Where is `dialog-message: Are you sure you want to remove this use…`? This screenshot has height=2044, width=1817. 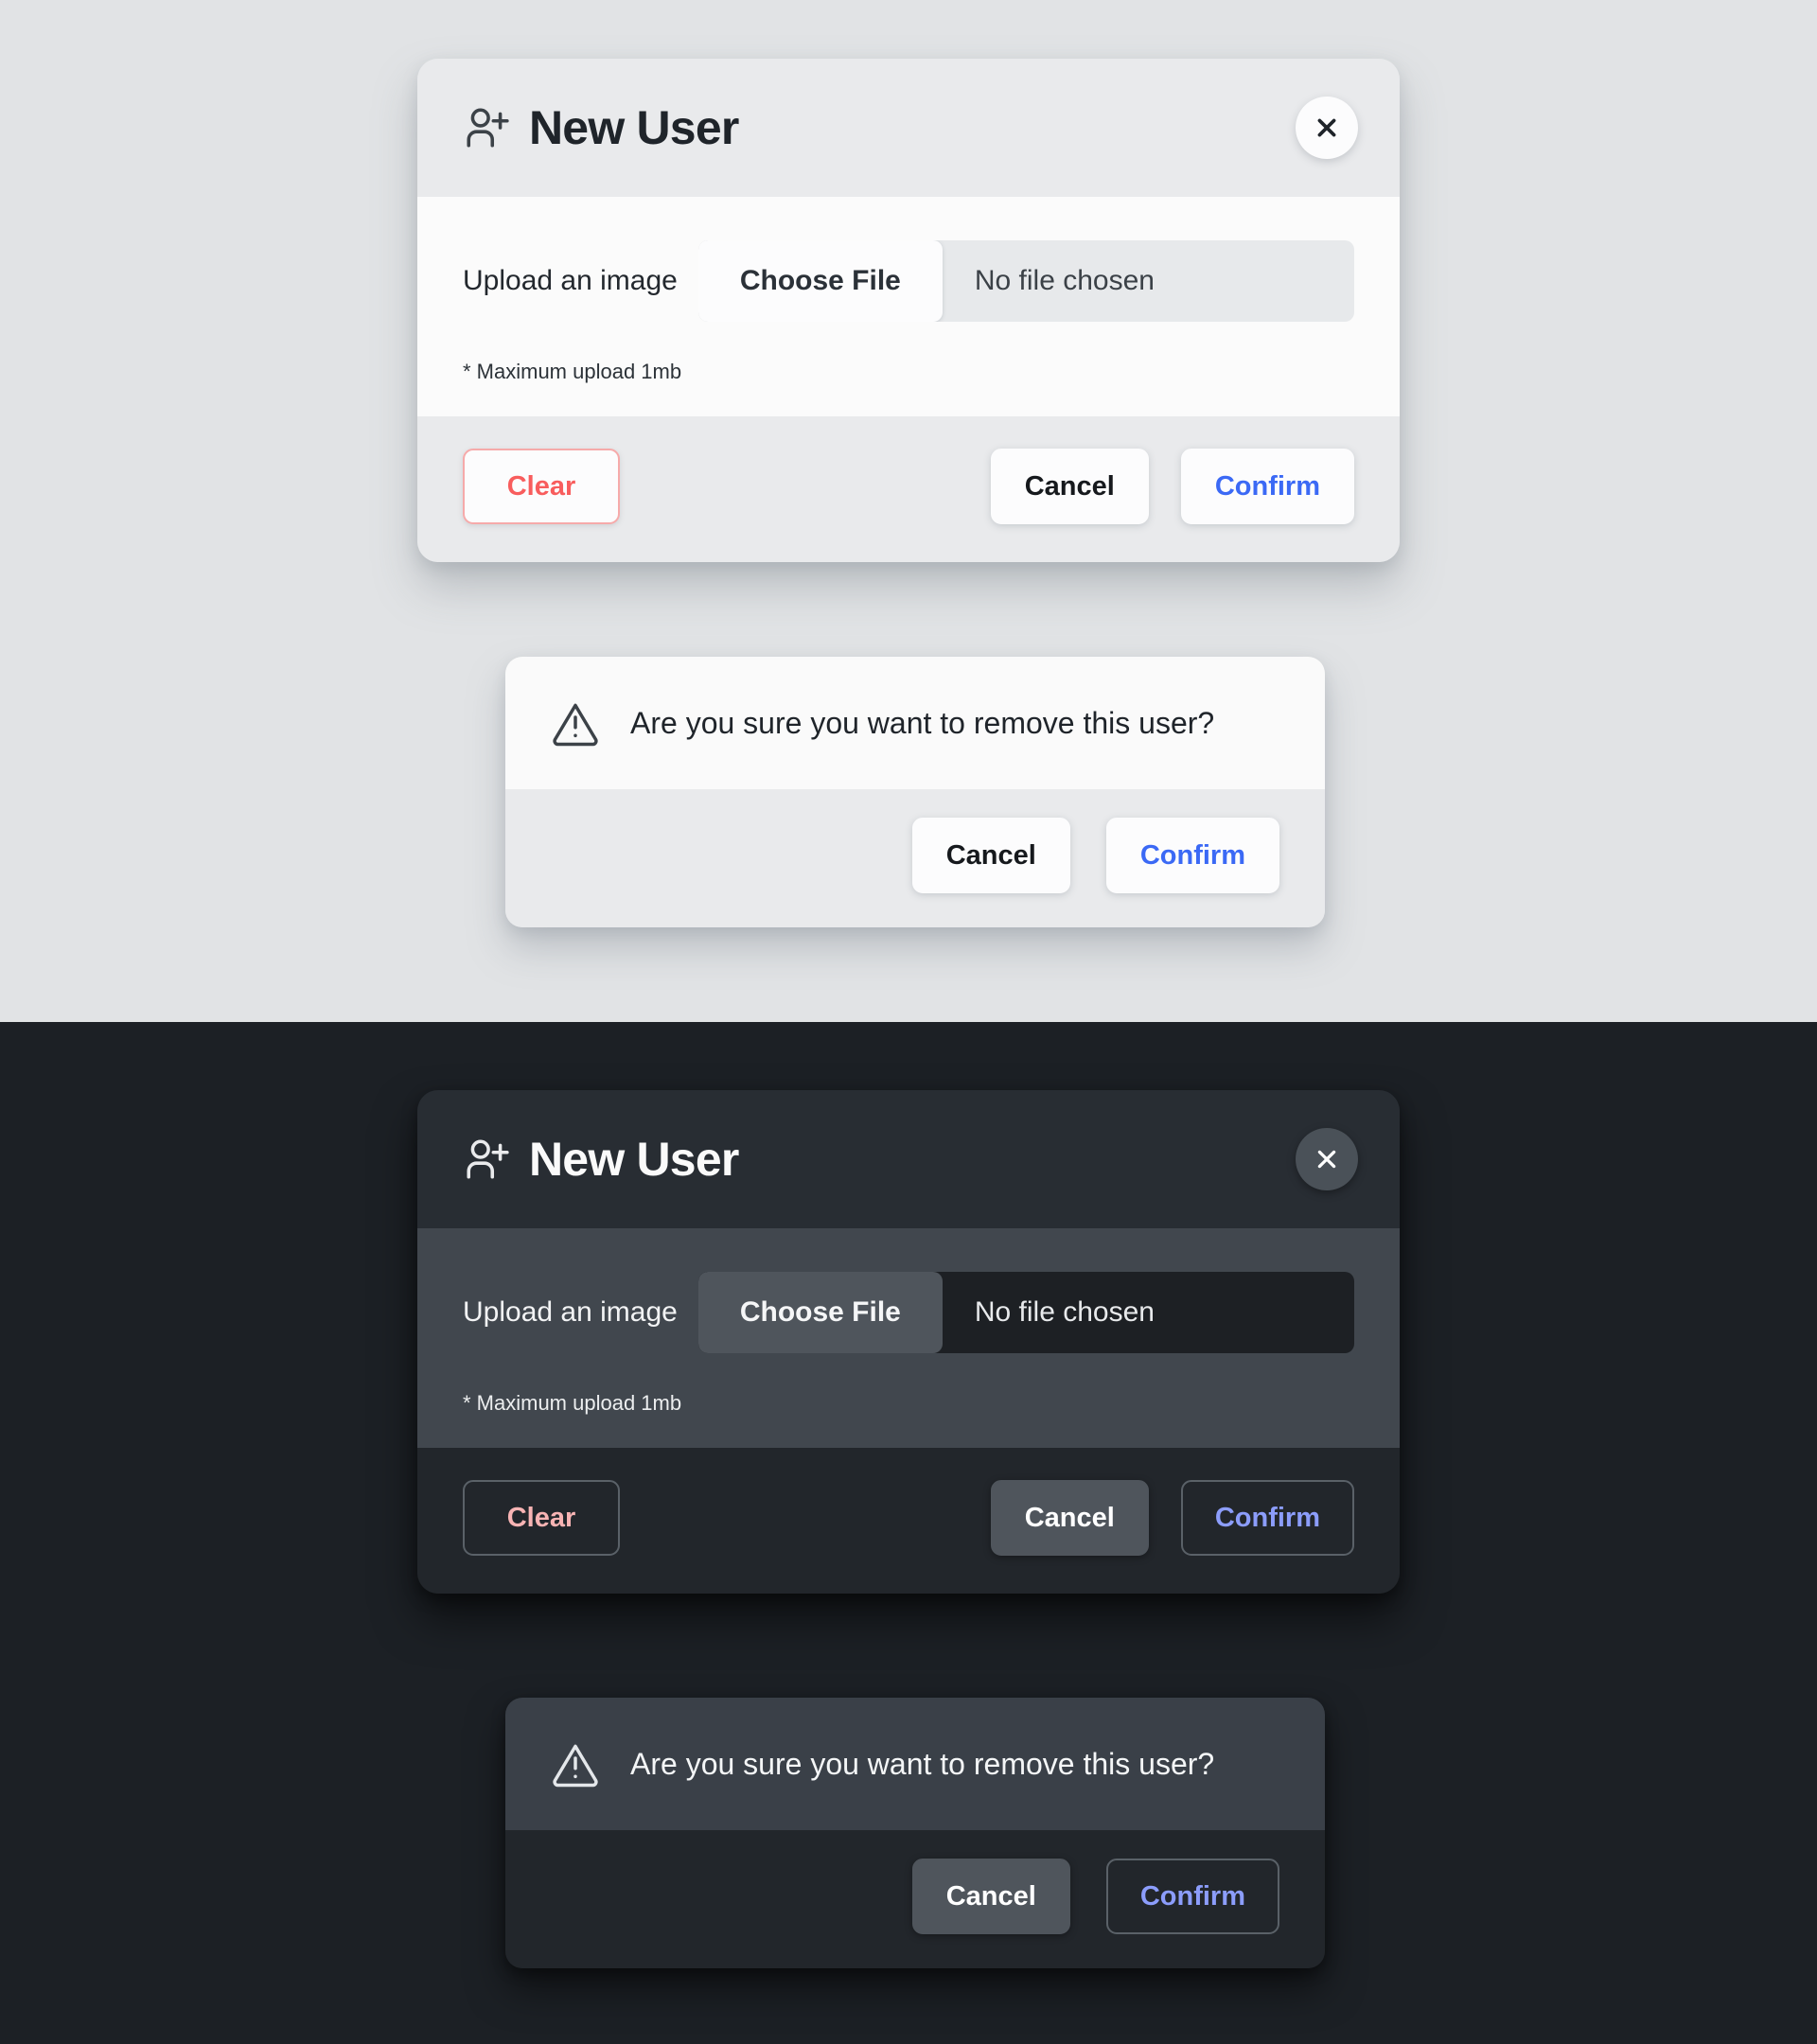 dialog-message: Are you sure you want to remove this use… is located at coordinates (922, 722).